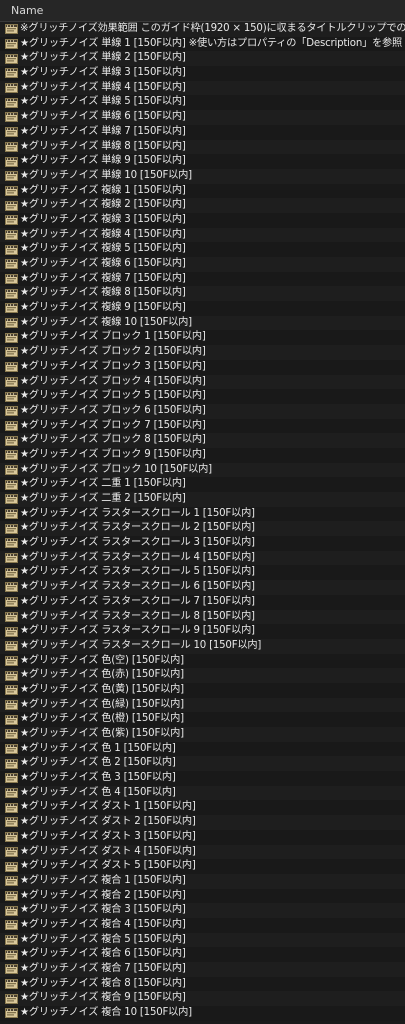 This screenshot has height=1024, width=405. What do you see at coordinates (202, 705) in the screenshot?
I see `list-item: ★グリッチノイズ 色(緑) [150F以内]` at bounding box center [202, 705].